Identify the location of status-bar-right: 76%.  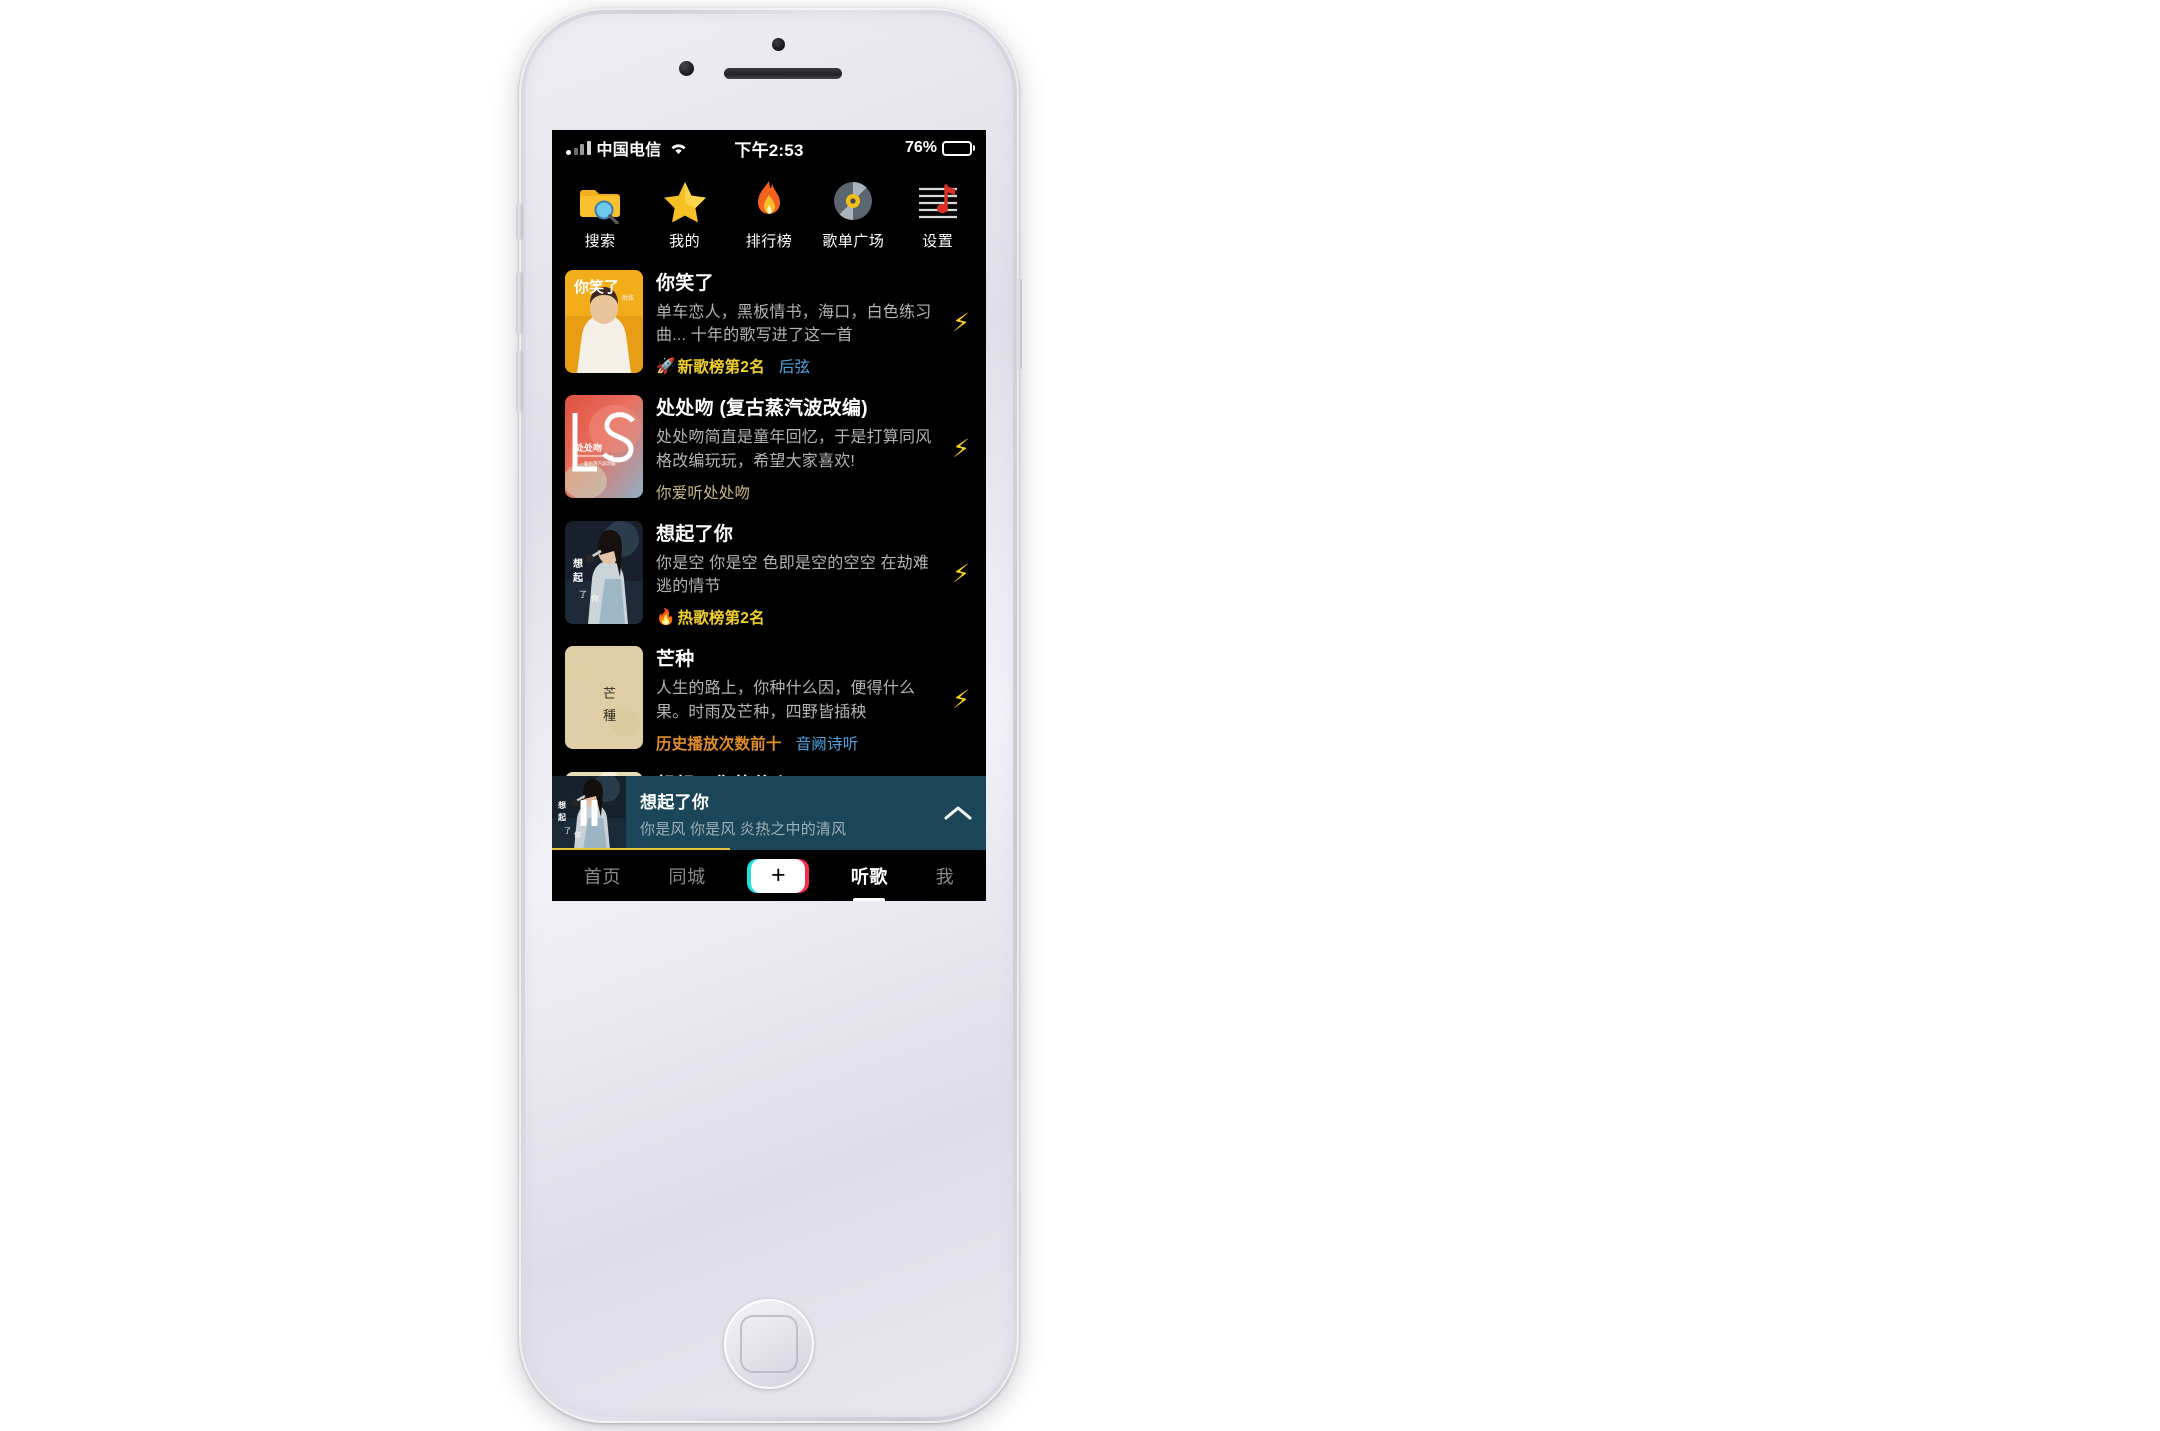
(938, 148).